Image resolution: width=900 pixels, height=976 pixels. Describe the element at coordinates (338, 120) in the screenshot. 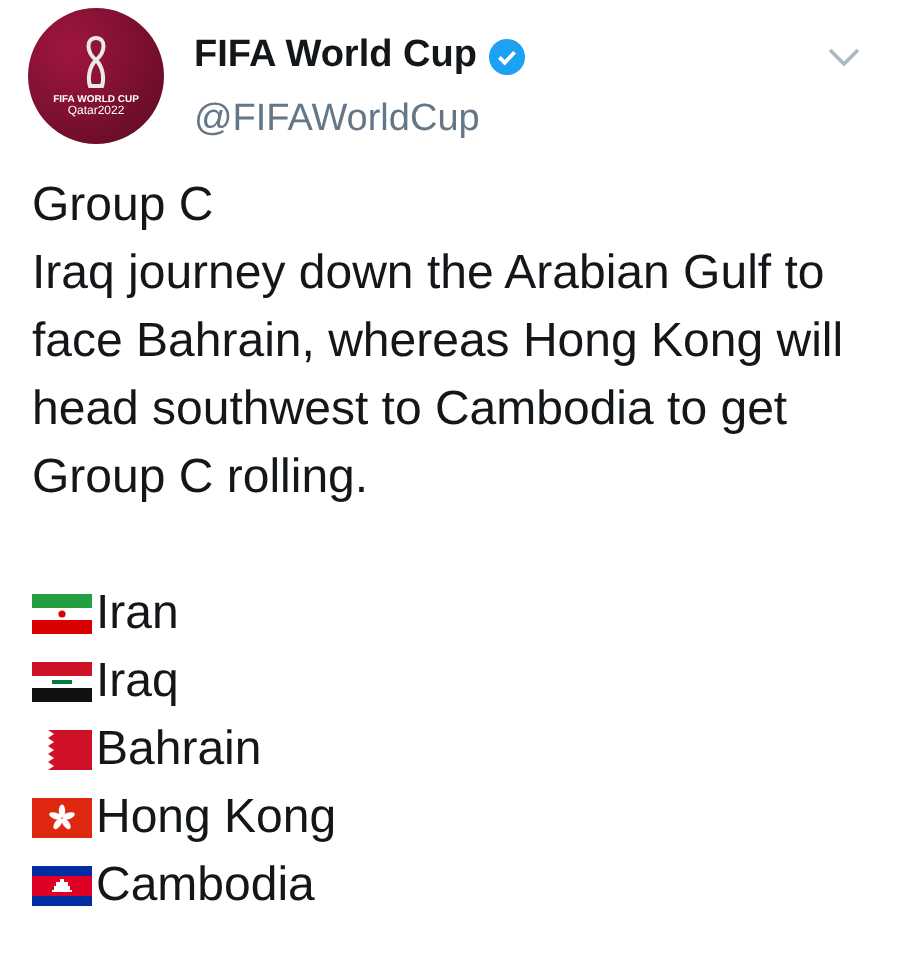

I see `account-handle: @FIFAWorldCup` at that location.